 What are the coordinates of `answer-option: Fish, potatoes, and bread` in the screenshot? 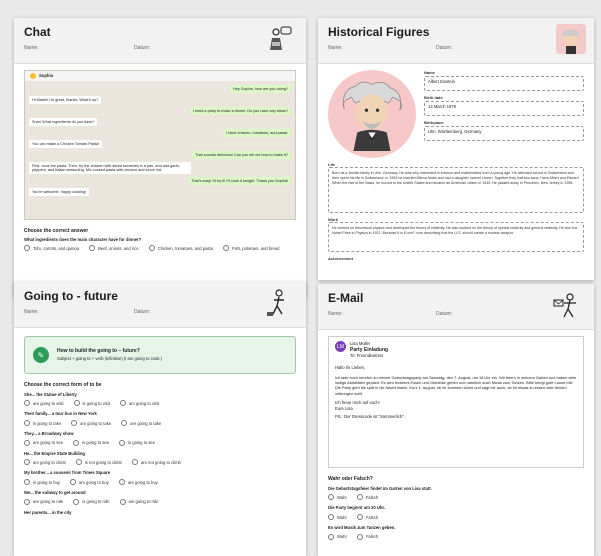 It's located at (251, 248).